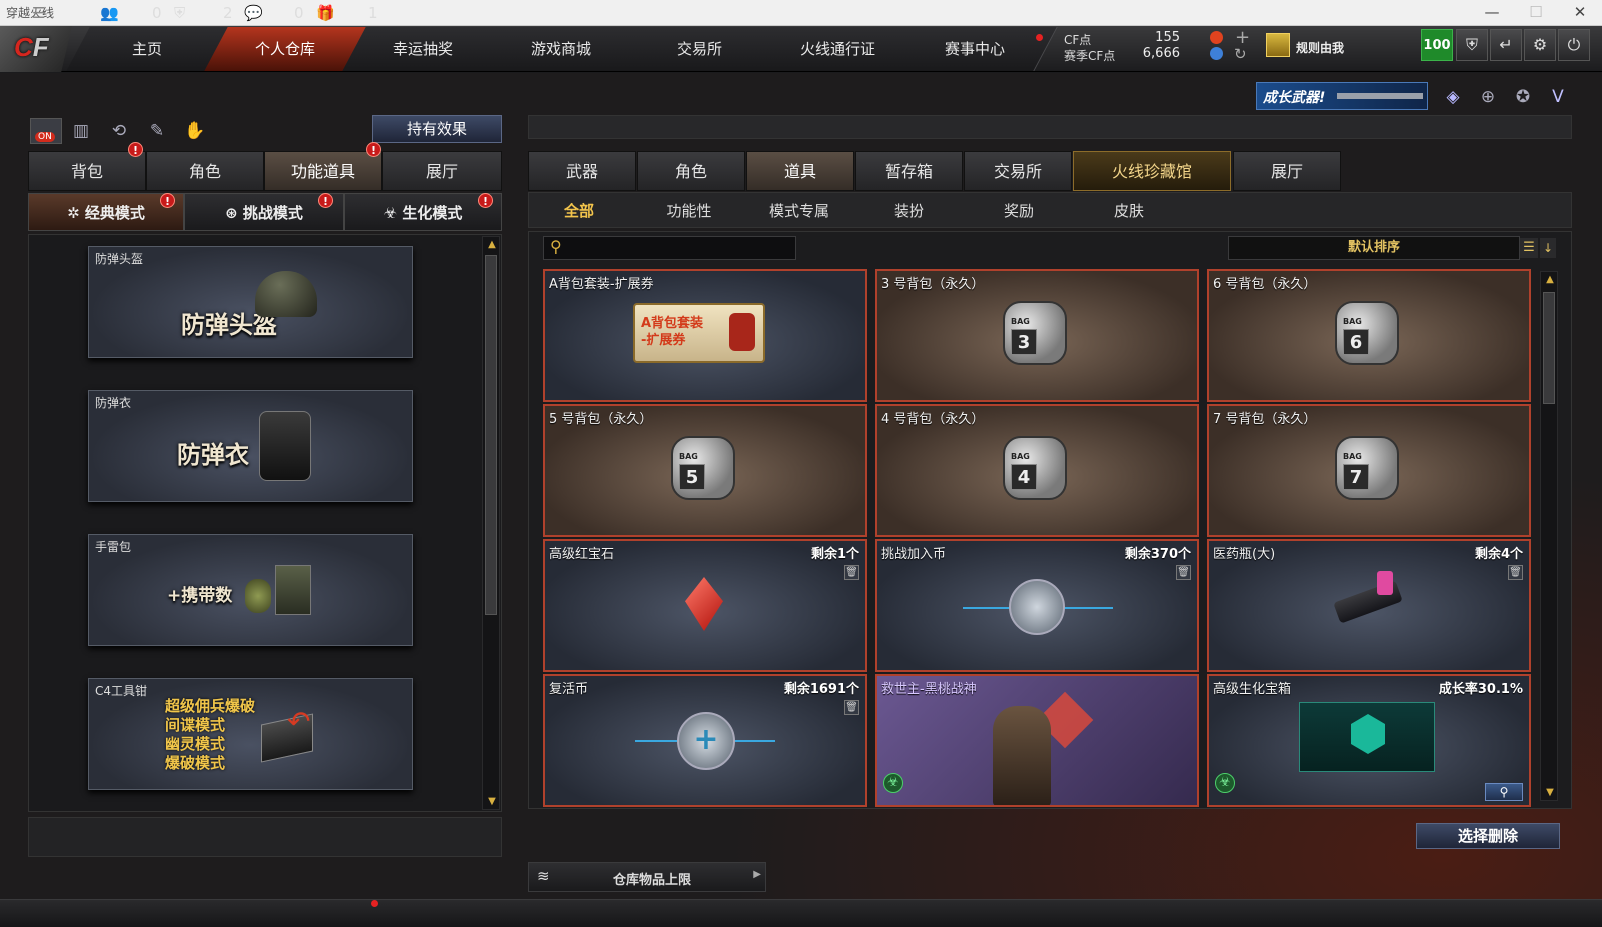 The image size is (1602, 927). I want to click on sort-dropdown: 默认排序, so click(1374, 248).